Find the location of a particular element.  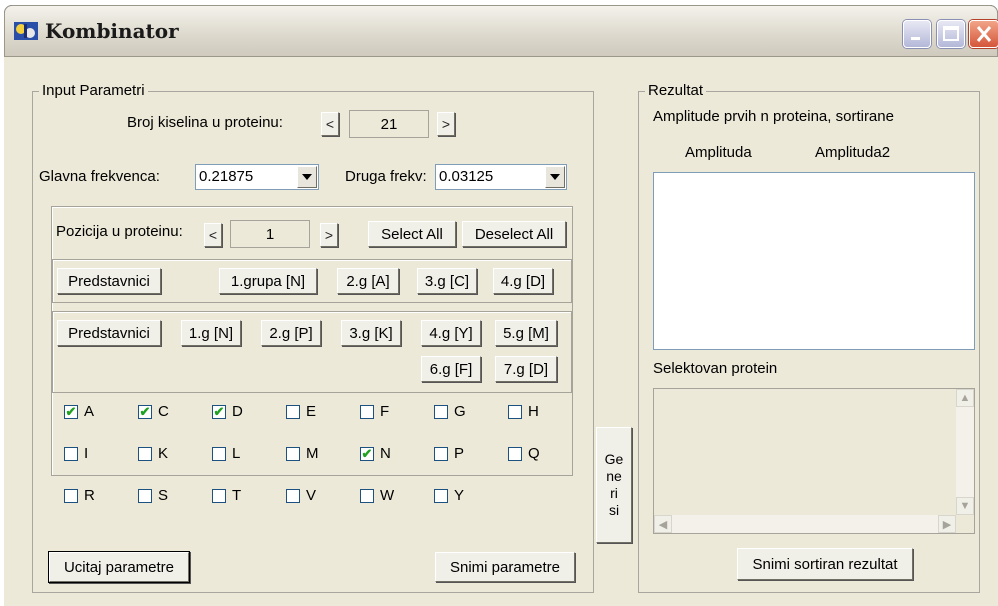

group-3-button: 3.g [C] is located at coordinates (447, 281).